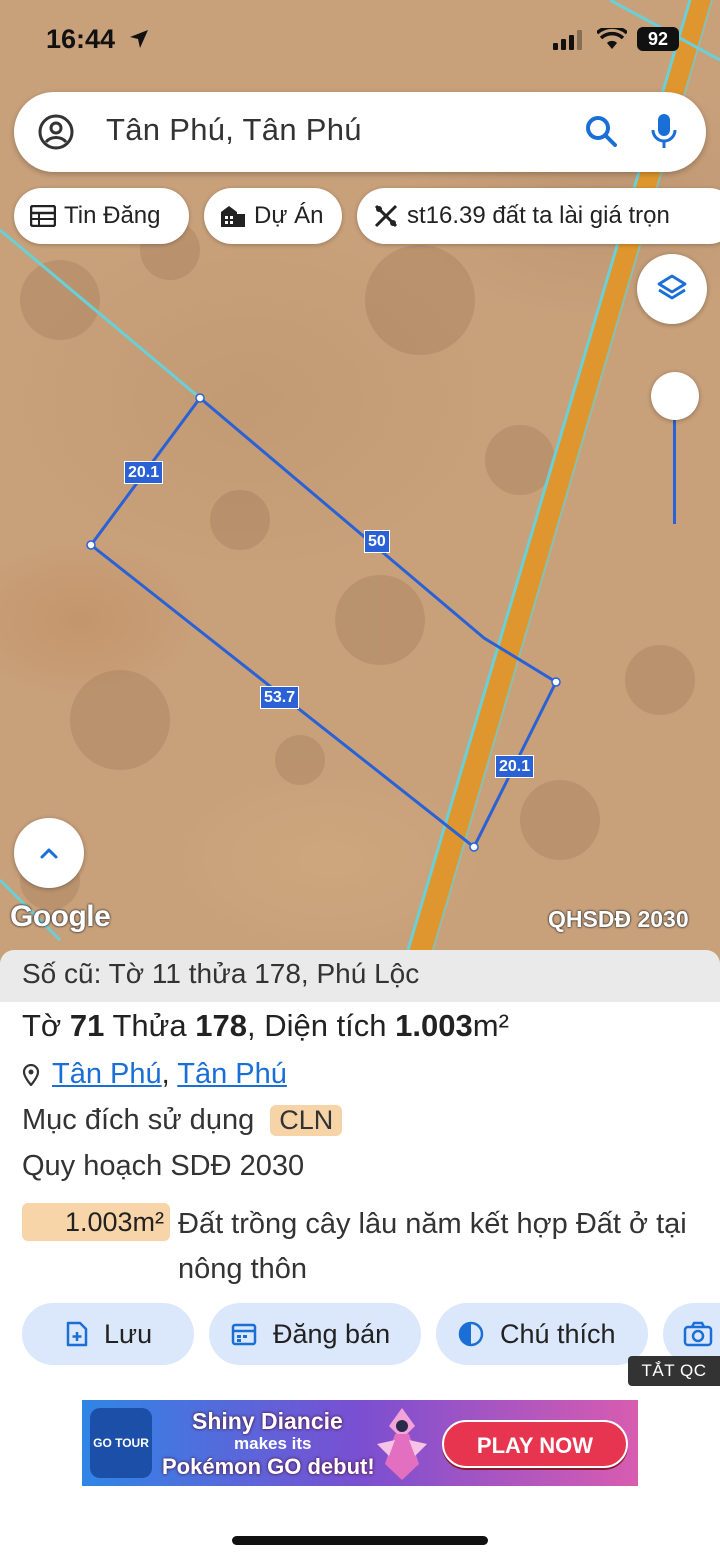 The height and width of the screenshot is (1559, 720). I want to click on listing-icon, so click(43, 216).